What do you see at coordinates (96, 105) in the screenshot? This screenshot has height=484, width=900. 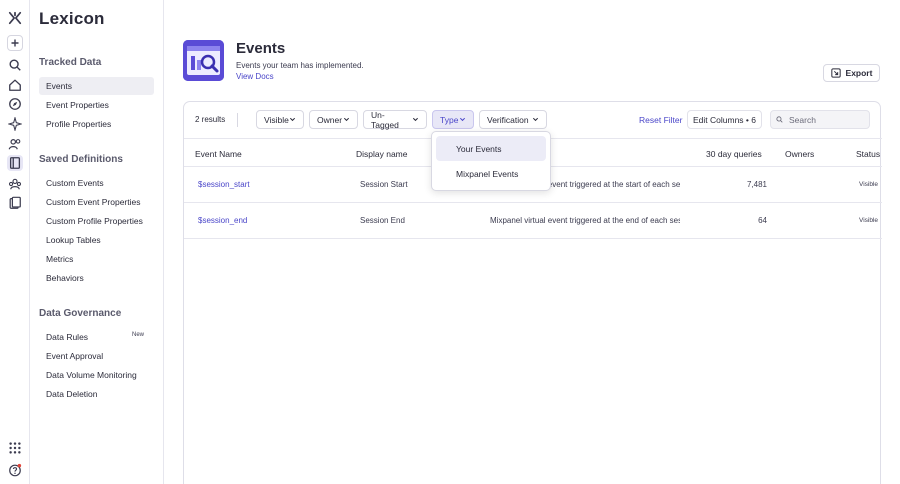 I see `sidebar-item-event-properties: Event Properties` at bounding box center [96, 105].